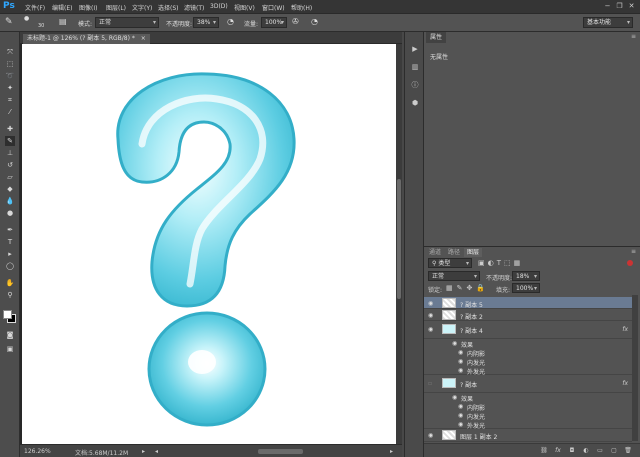  I want to click on layer-opacity-field: 18%, so click(526, 276).